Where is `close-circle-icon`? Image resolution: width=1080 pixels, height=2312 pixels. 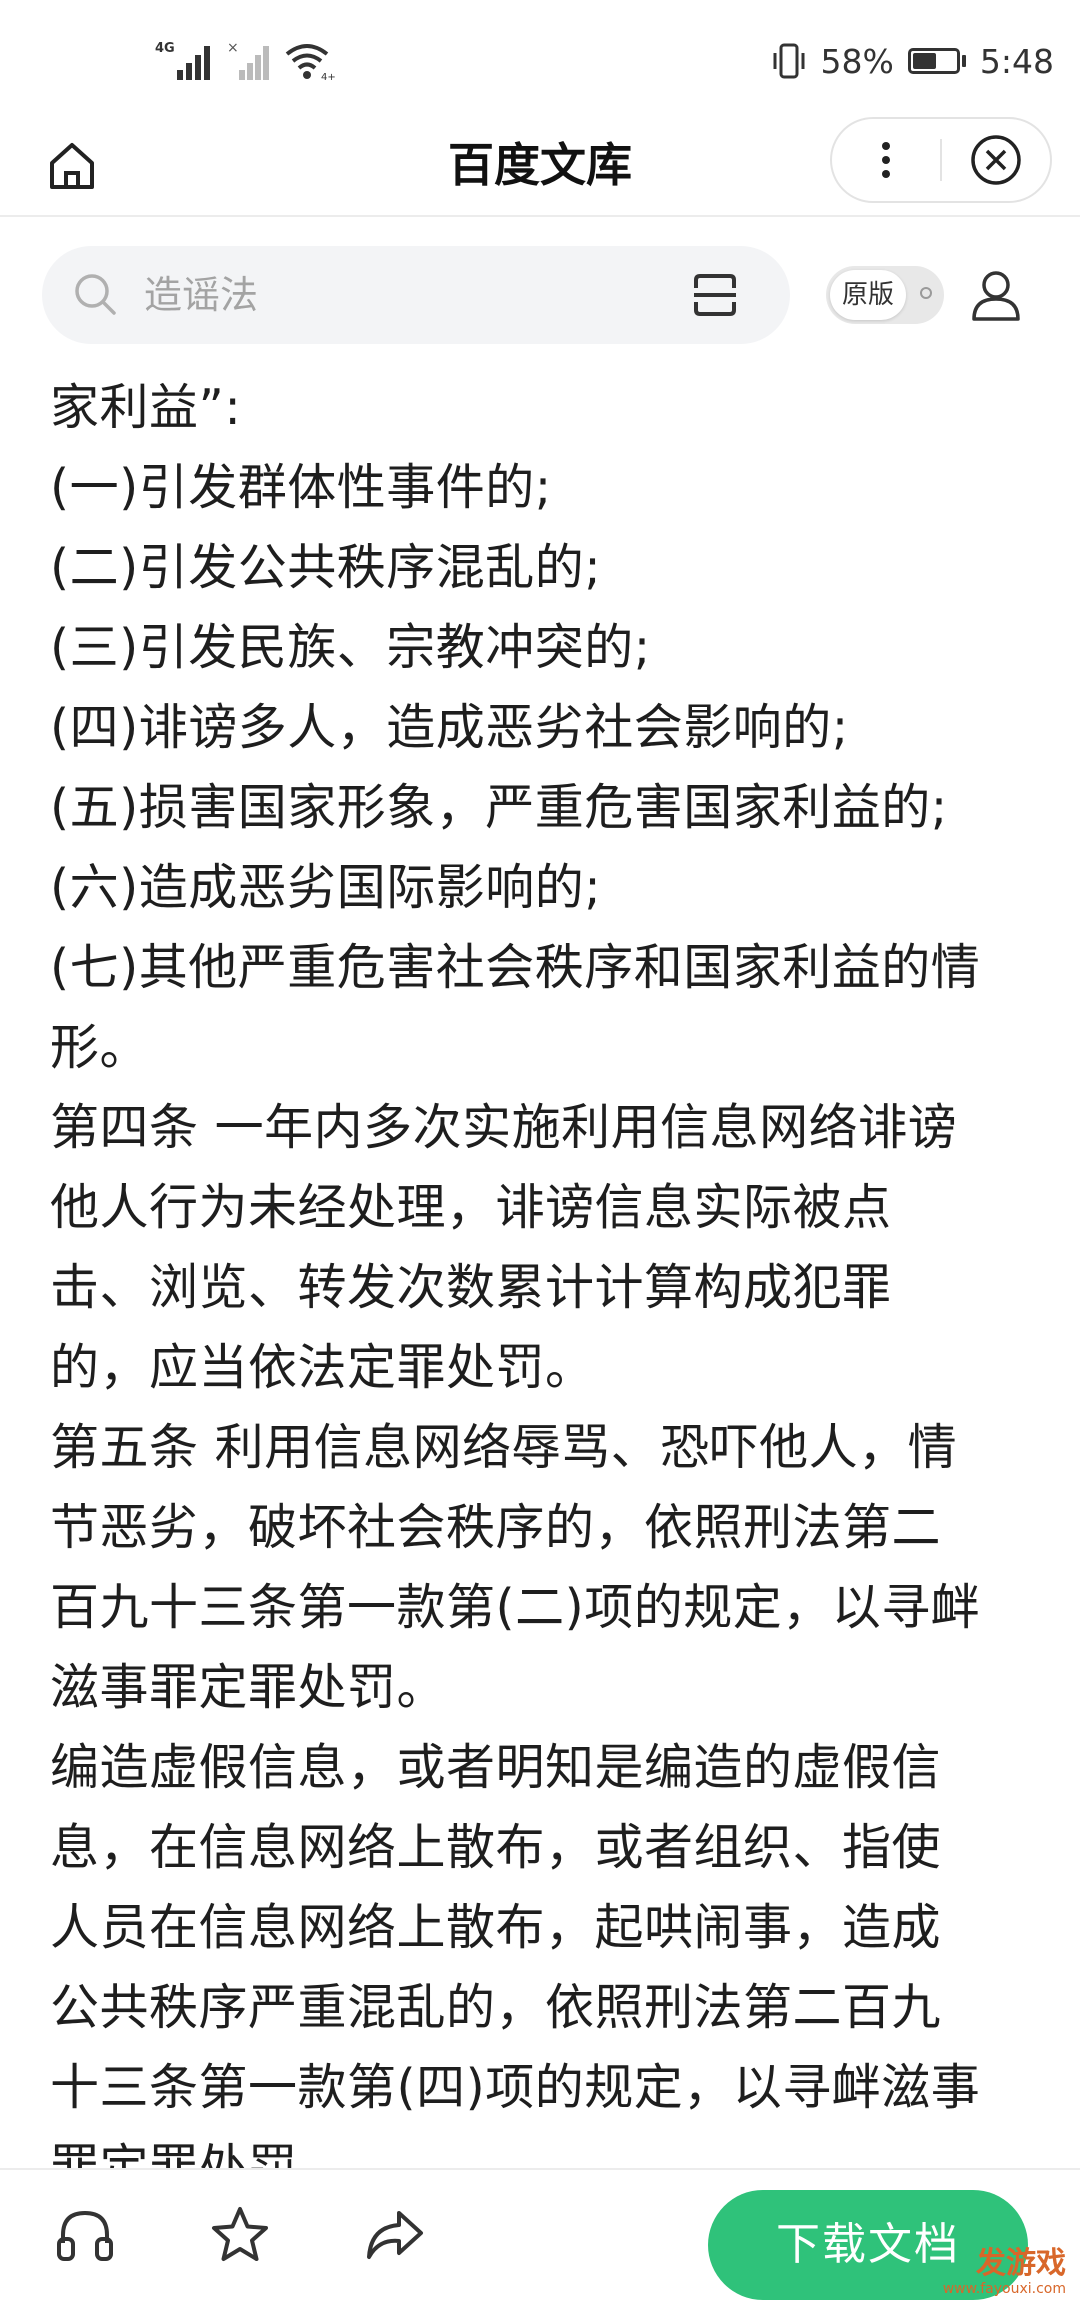
close-circle-icon is located at coordinates (996, 160).